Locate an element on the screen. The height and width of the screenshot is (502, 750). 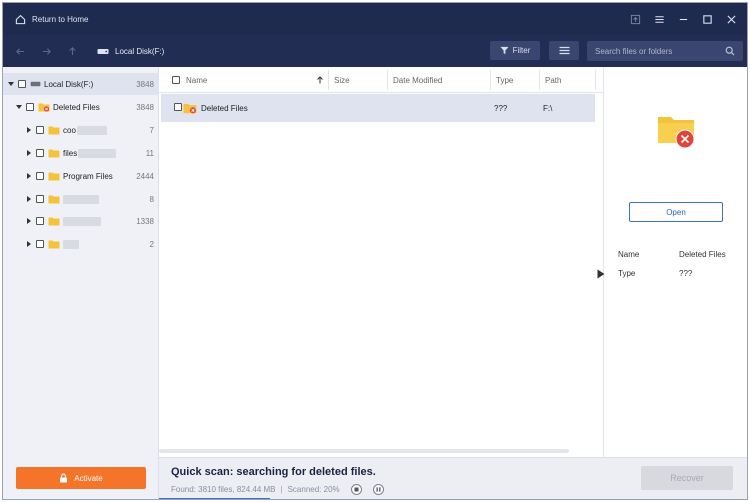
back-button is located at coordinates (20, 51).